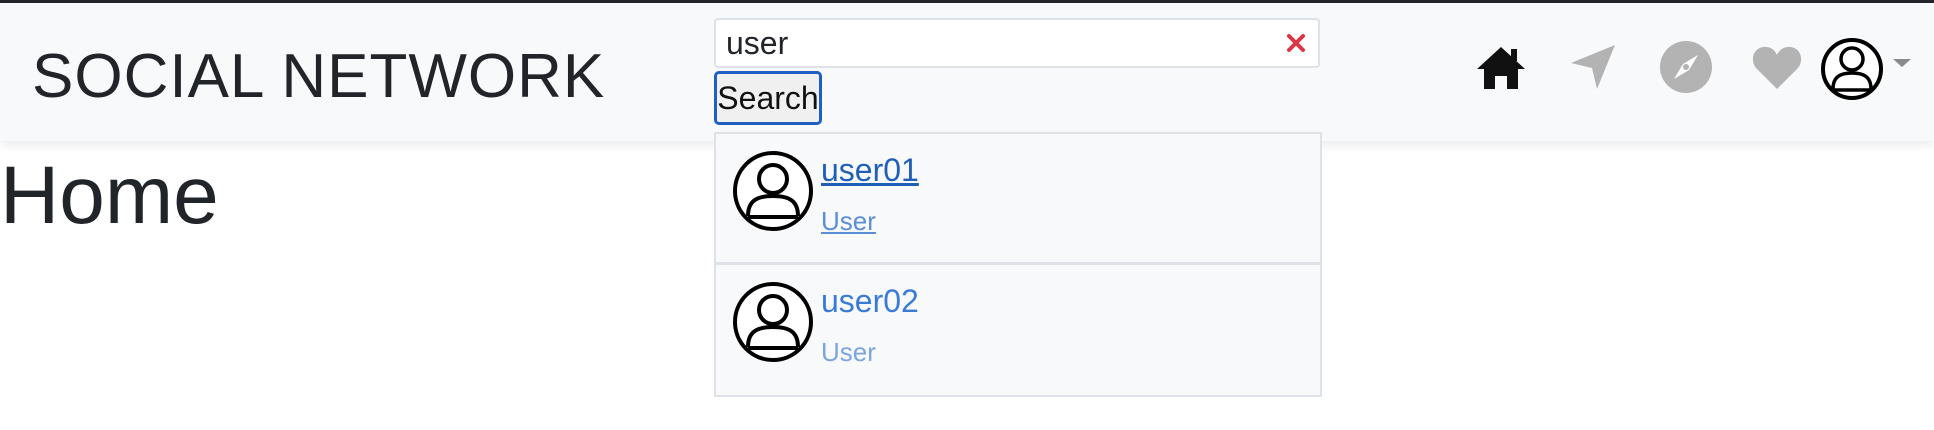 This screenshot has width=1934, height=430. What do you see at coordinates (870, 170) in the screenshot?
I see `result-username-link: user01` at bounding box center [870, 170].